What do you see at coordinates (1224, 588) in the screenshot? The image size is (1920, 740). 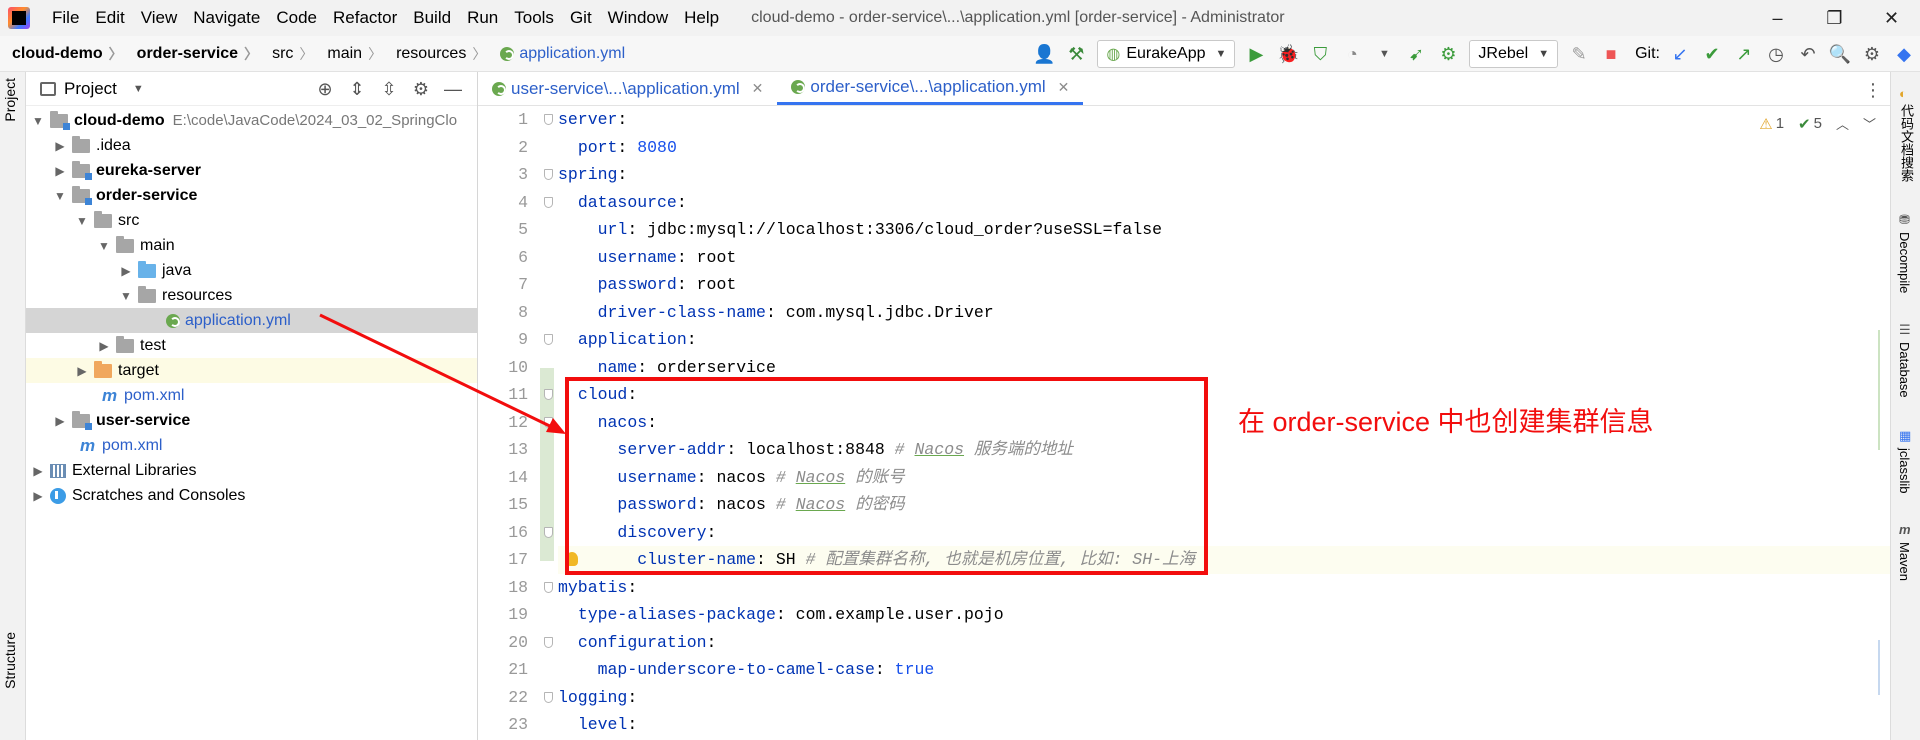 I see `code-line: mybatis:` at bounding box center [1224, 588].